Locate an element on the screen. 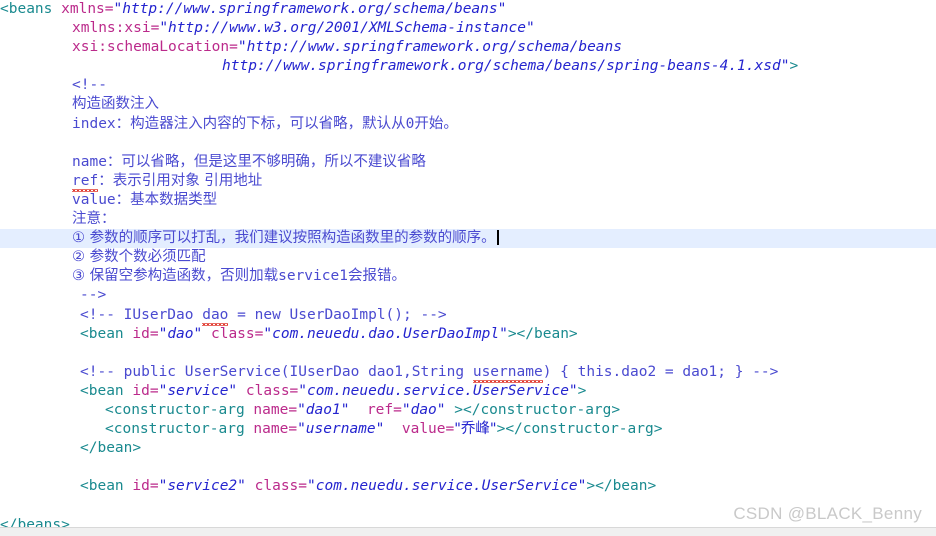 Image resolution: width=936 pixels, height=536 pixels. code-token: 注意： is located at coordinates (94, 219).